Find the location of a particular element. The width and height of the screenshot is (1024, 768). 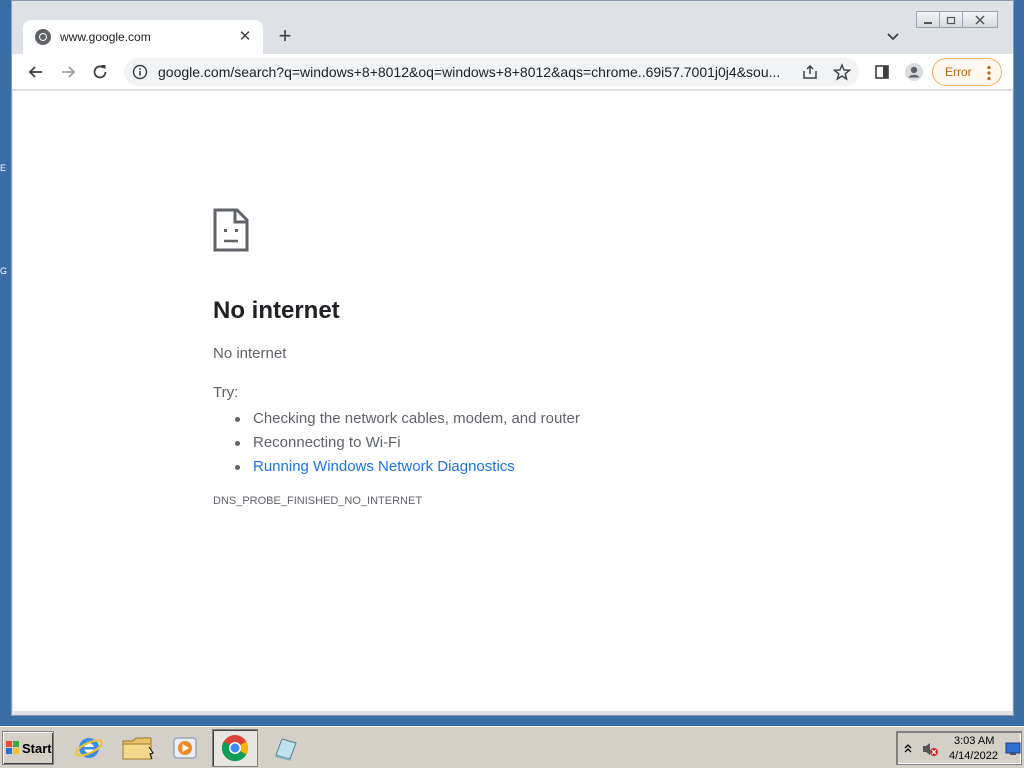

chrome-taskbar-button is located at coordinates (235, 748).